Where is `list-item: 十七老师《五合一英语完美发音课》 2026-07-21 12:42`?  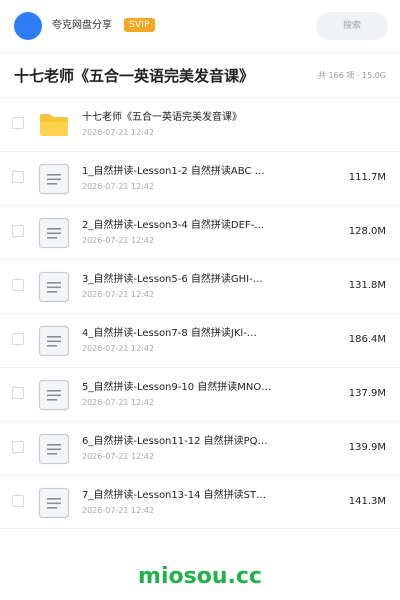 list-item: 十七老师《五合一英语完美发音课》 2026-07-21 12:42 is located at coordinates (200, 124).